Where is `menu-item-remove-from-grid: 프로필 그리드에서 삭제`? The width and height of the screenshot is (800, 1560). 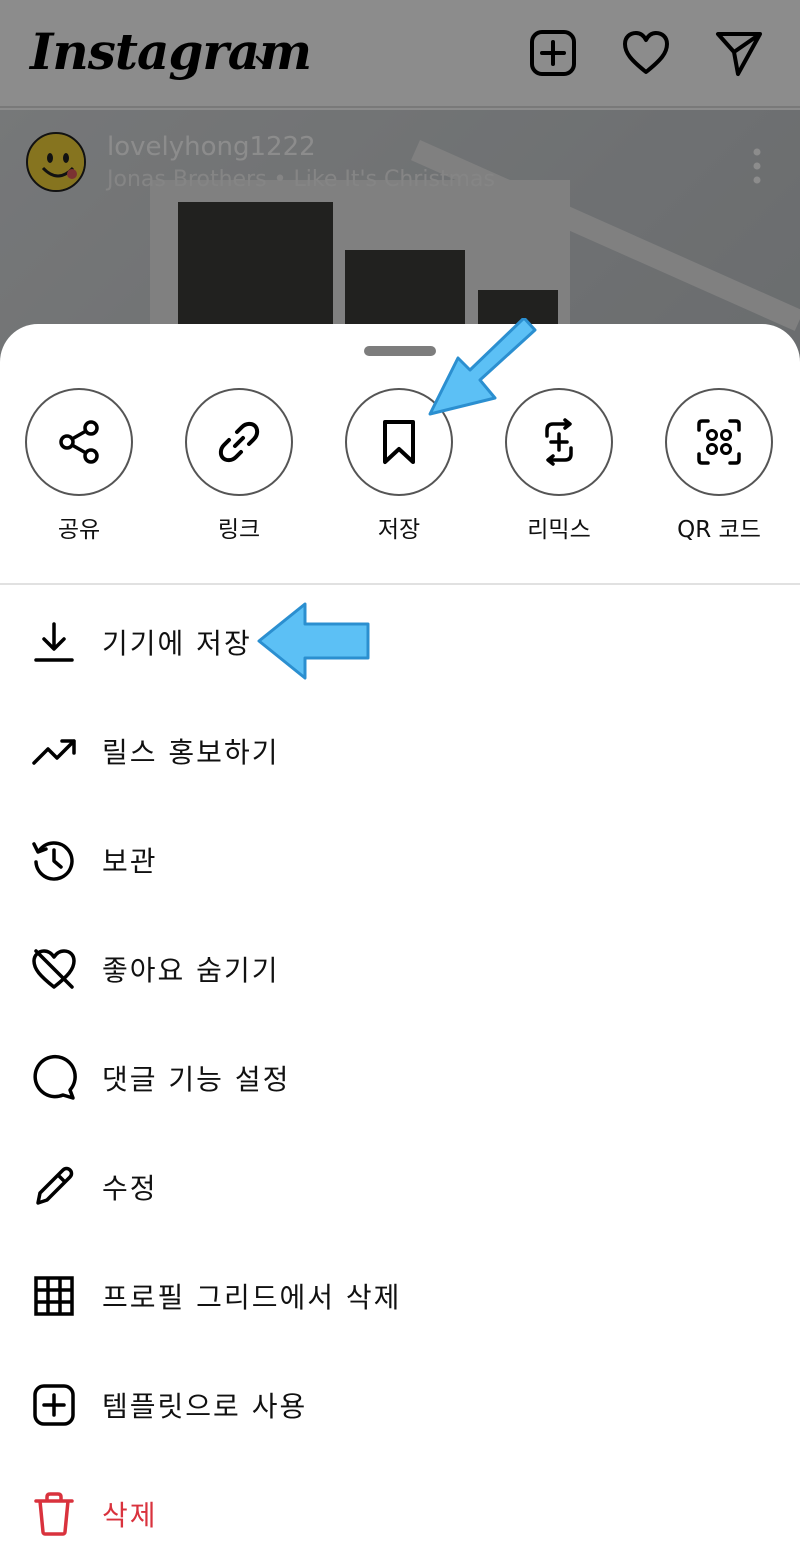 menu-item-remove-from-grid: 프로필 그리드에서 삭제 is located at coordinates (400, 1294).